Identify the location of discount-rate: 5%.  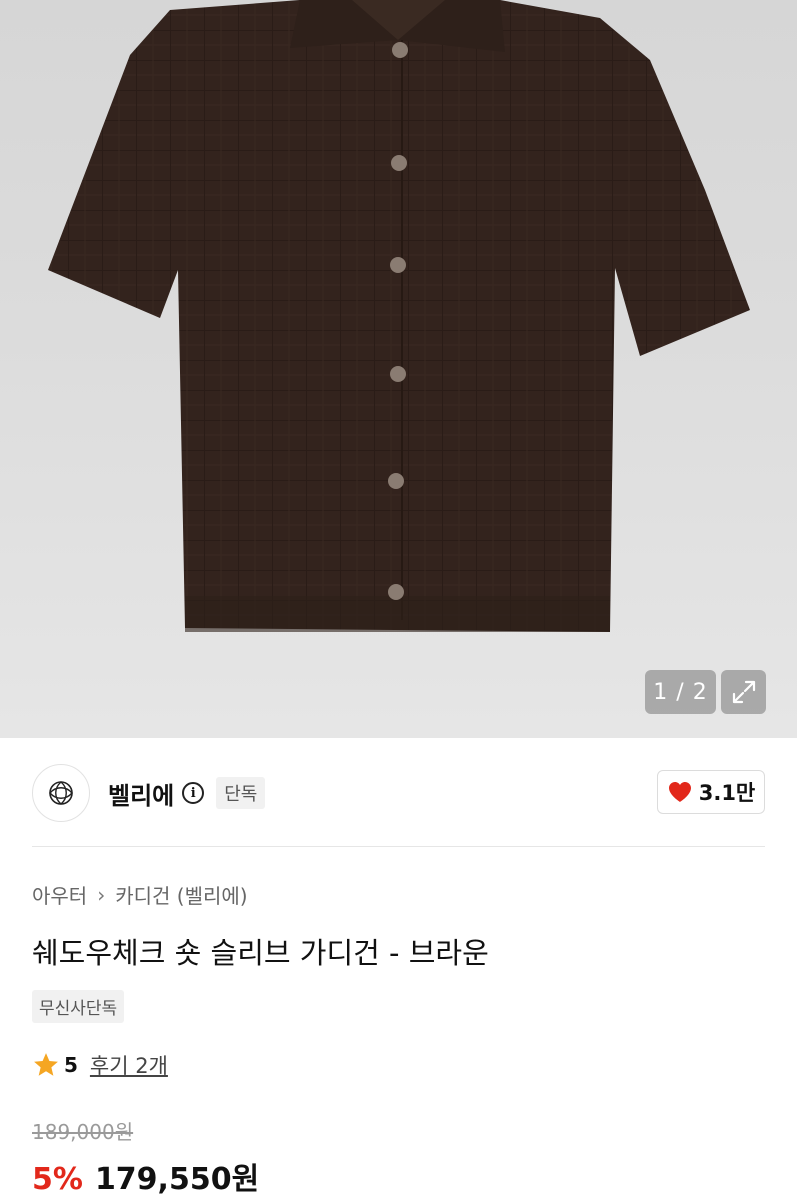
(57, 1179).